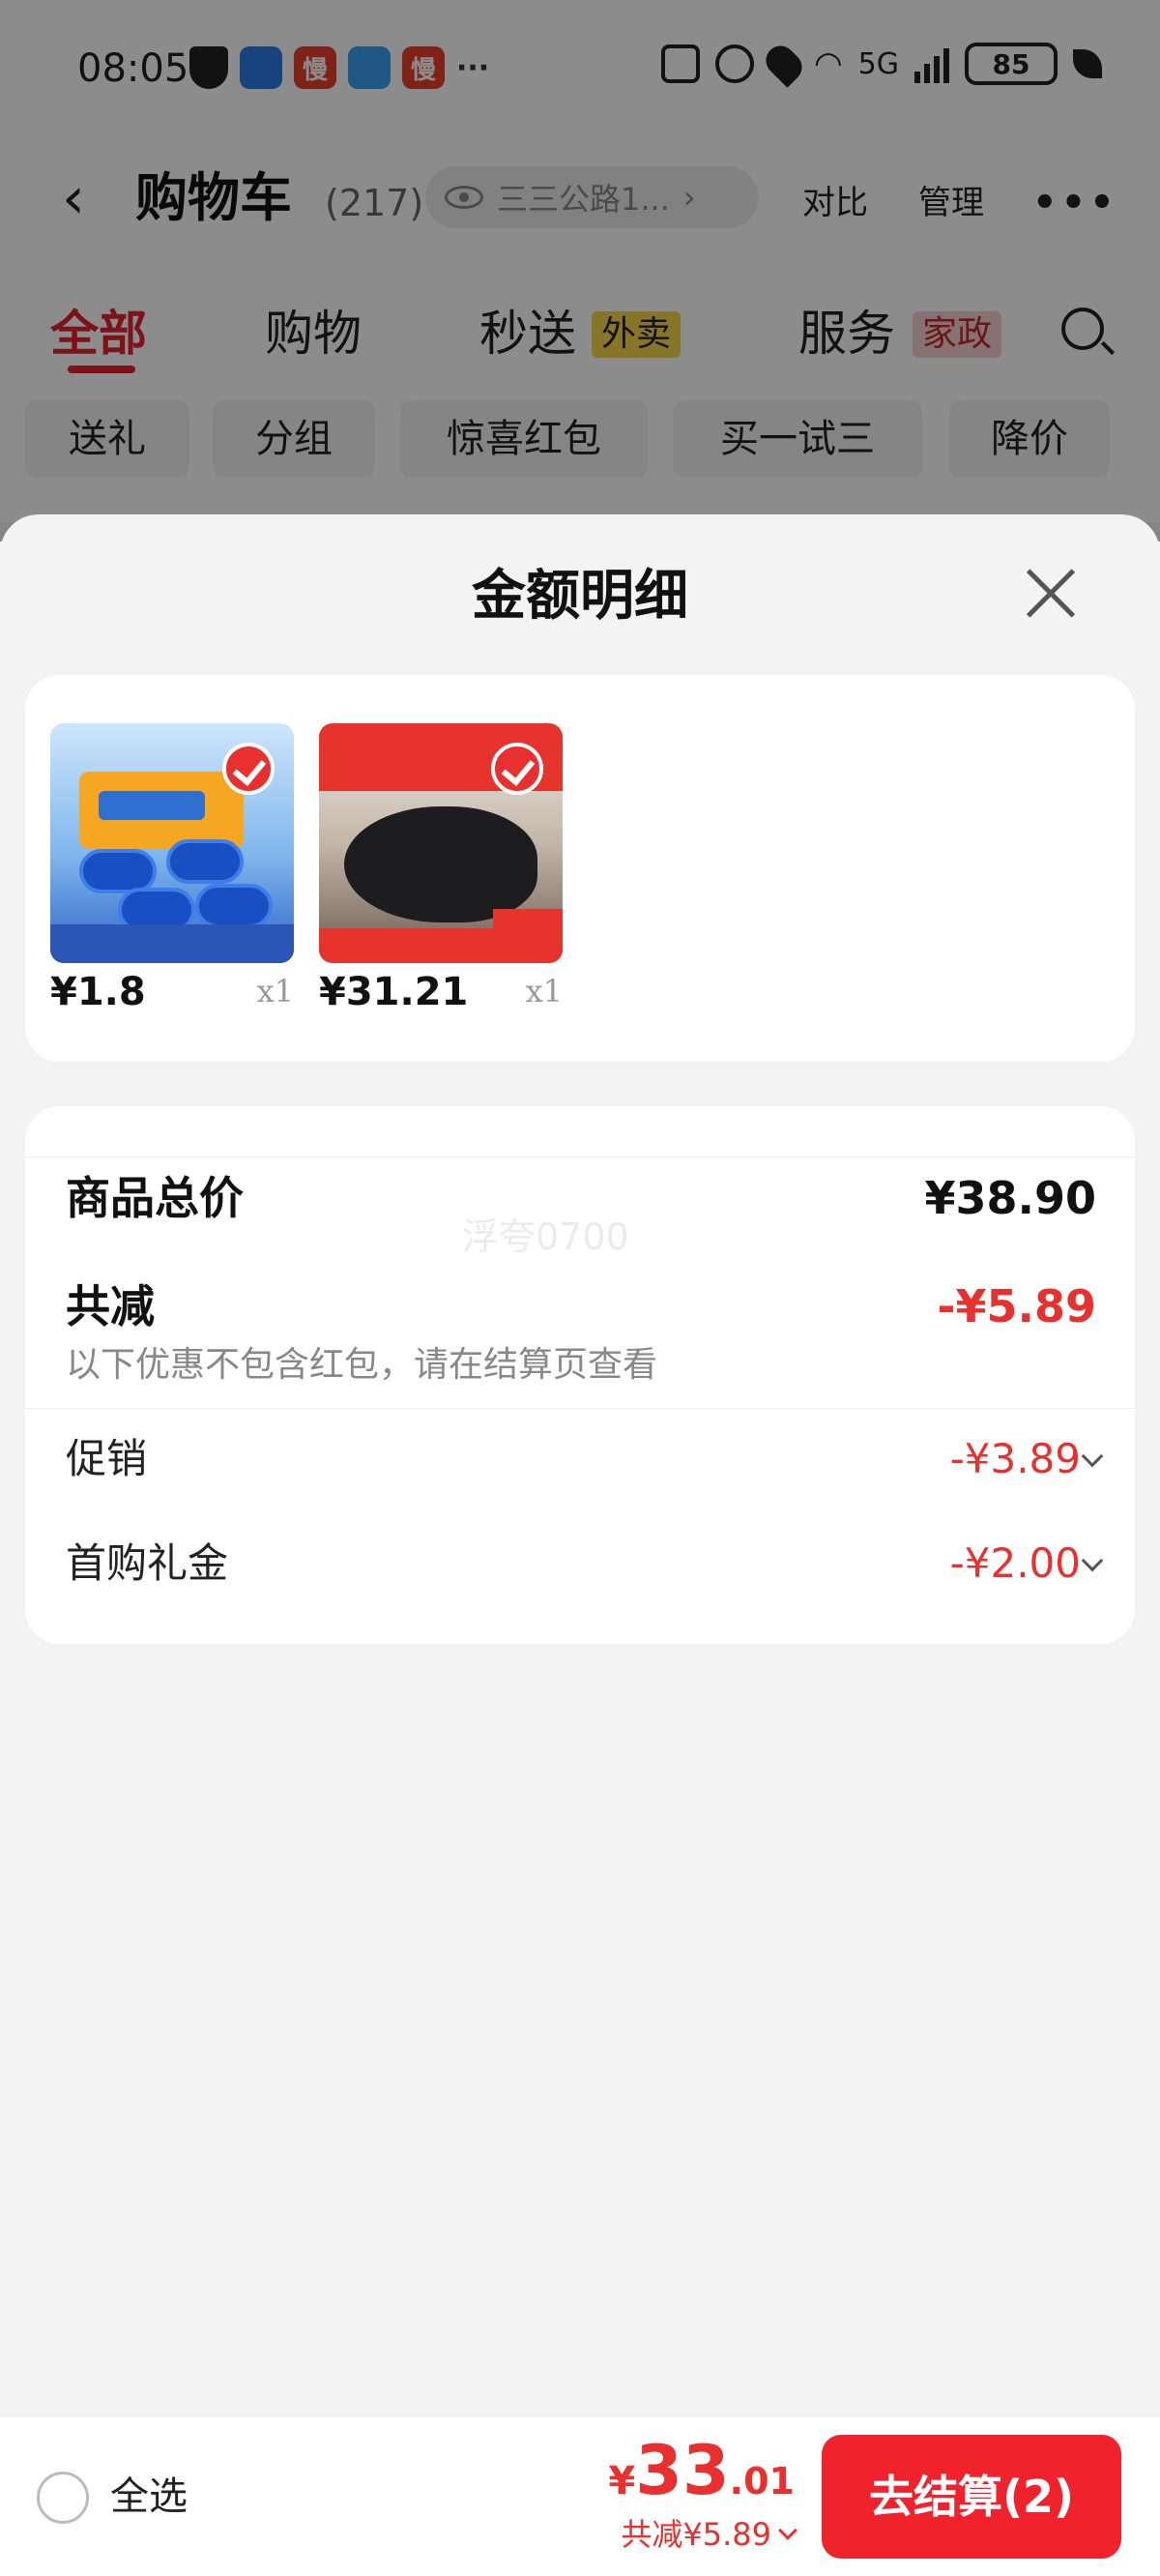  What do you see at coordinates (1010, 1198) in the screenshot?
I see `total-price-value: ¥38.90` at bounding box center [1010, 1198].